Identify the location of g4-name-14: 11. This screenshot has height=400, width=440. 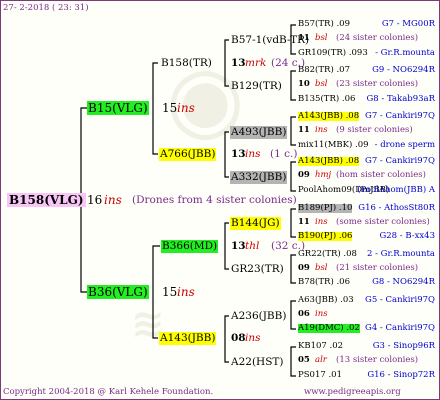
(304, 222).